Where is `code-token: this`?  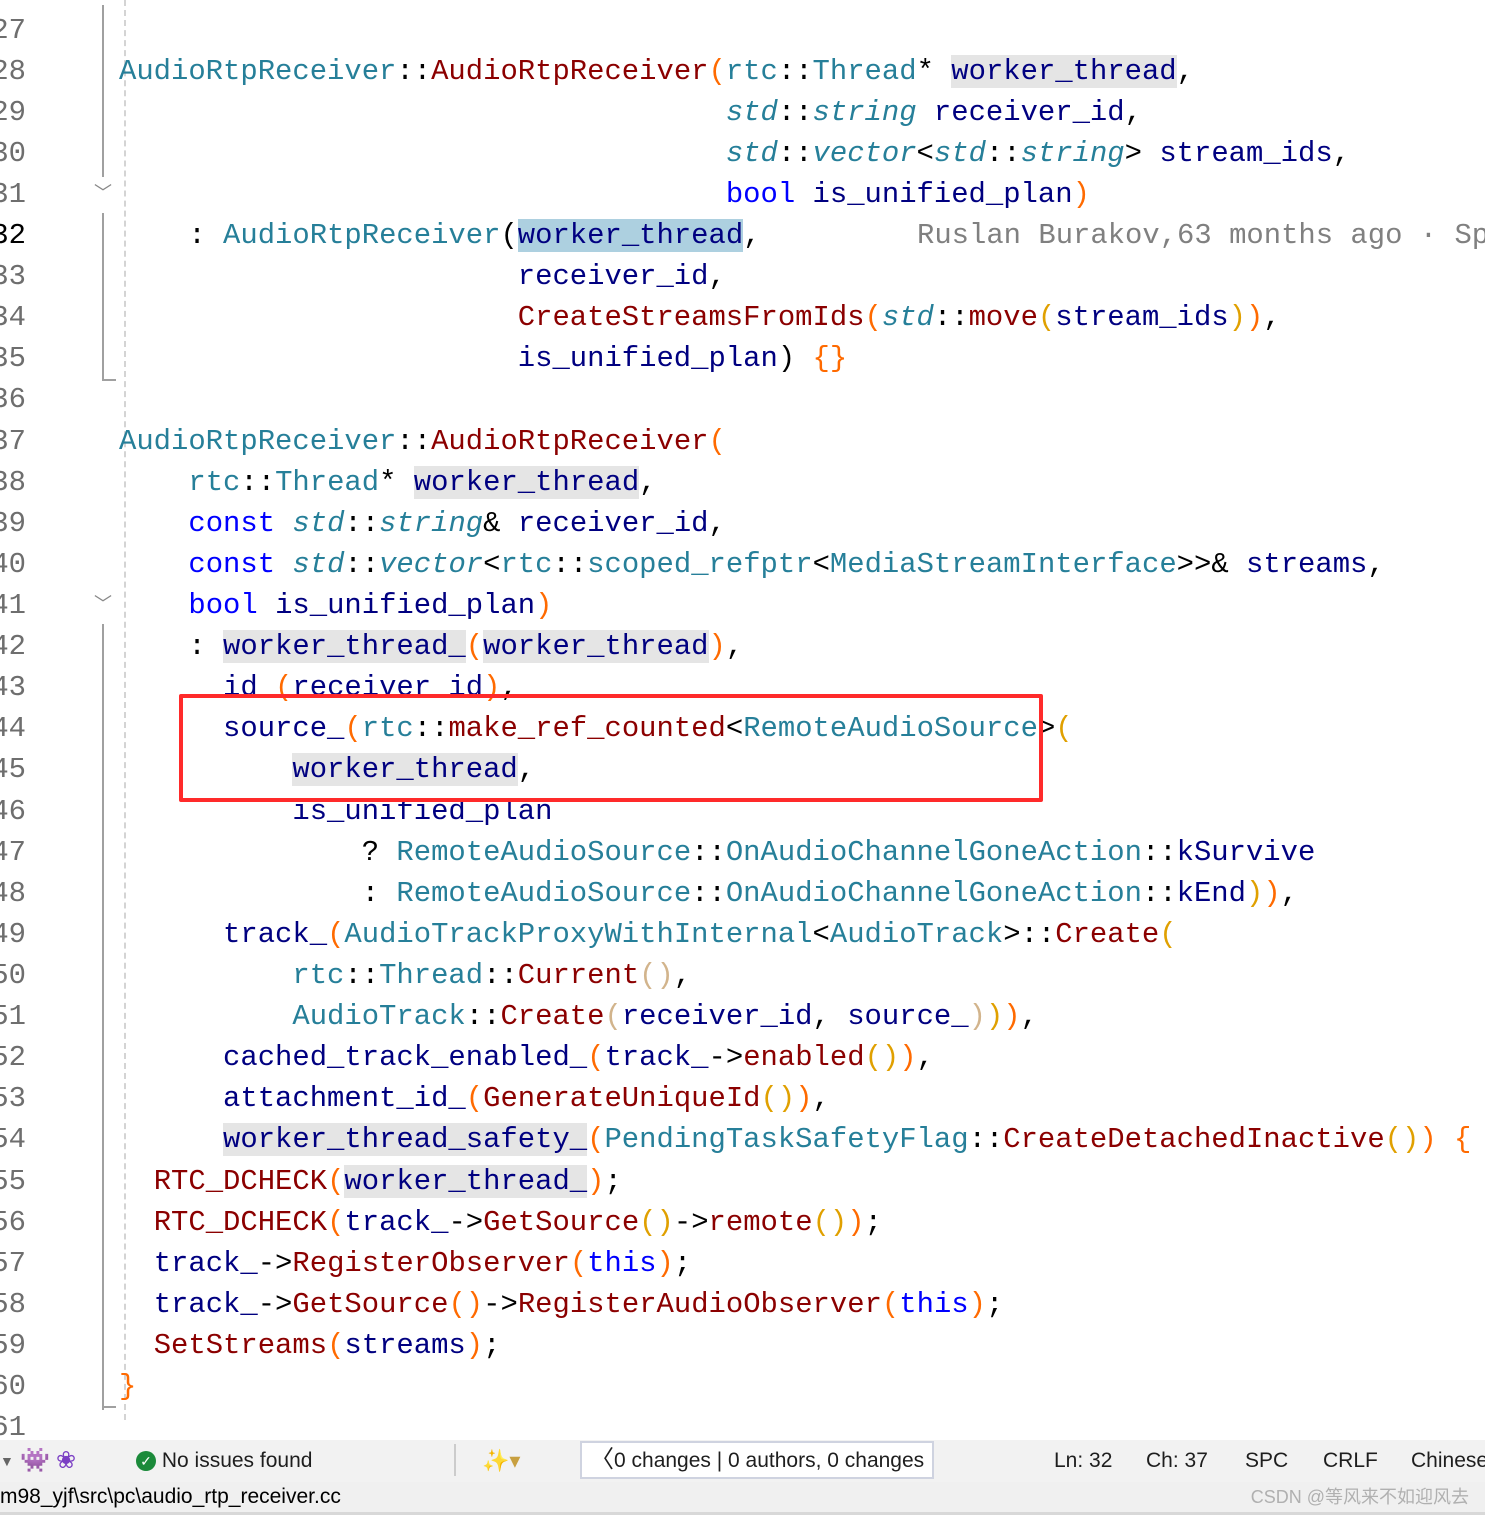 code-token: this is located at coordinates (622, 1263).